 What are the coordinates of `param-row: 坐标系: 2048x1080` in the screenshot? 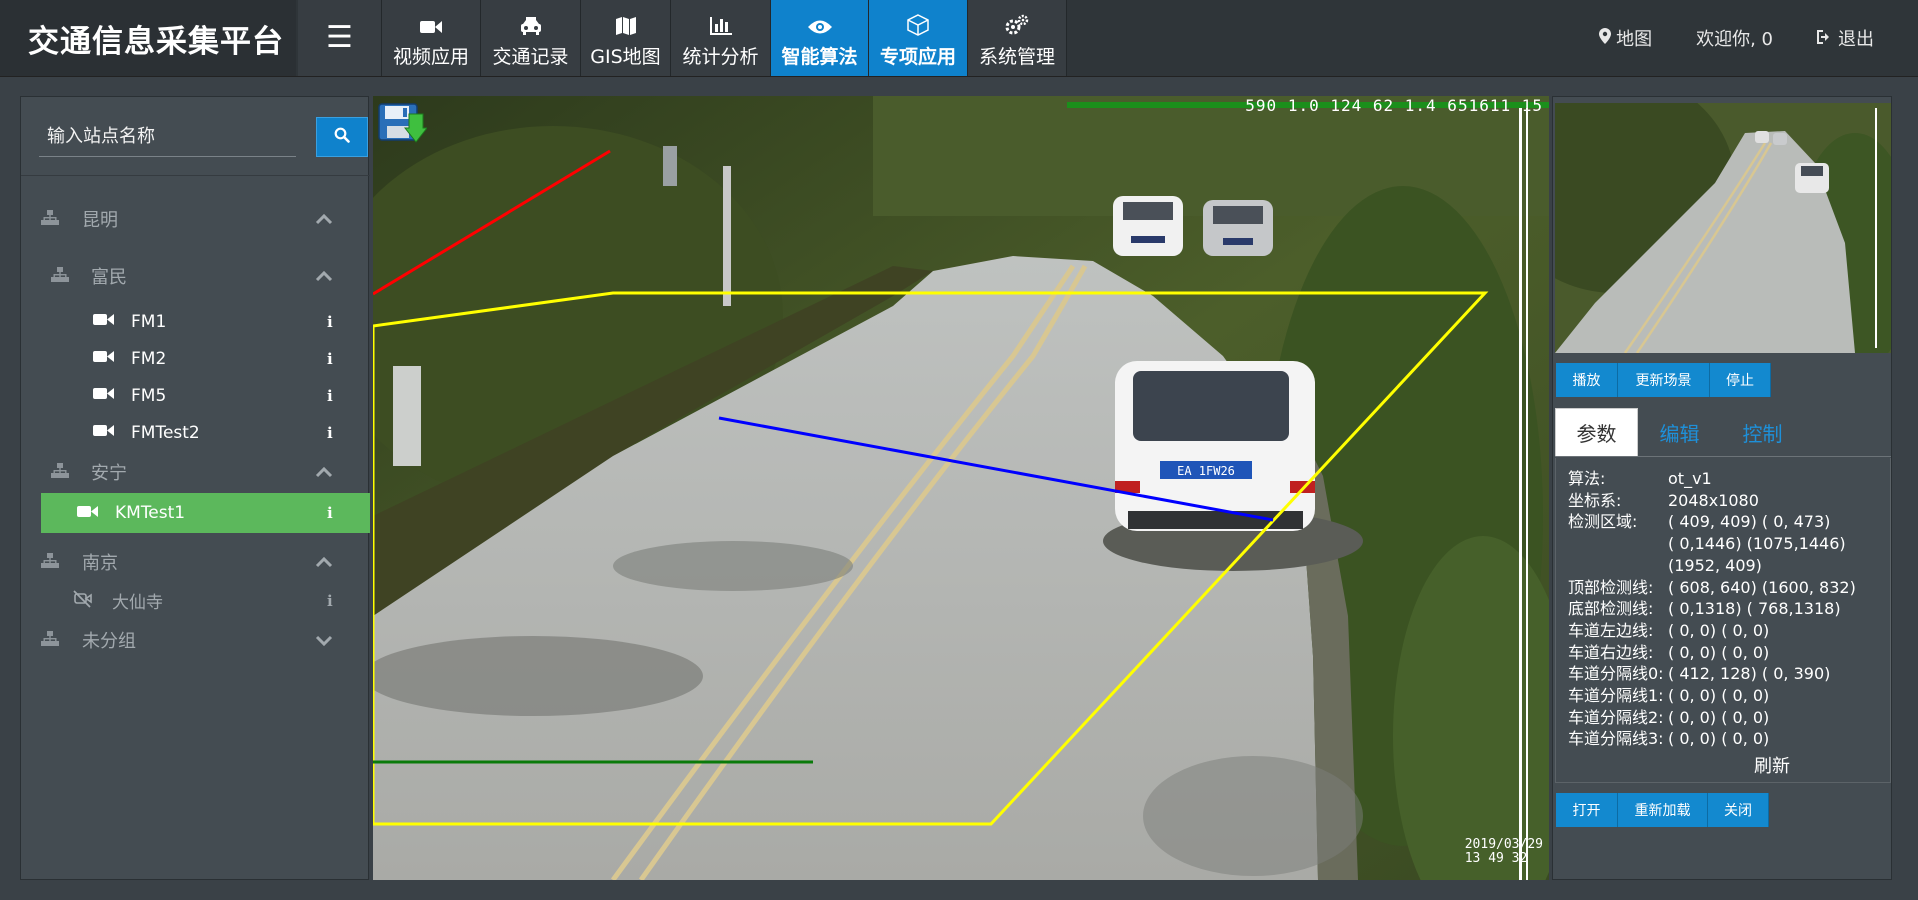 It's located at (1729, 501).